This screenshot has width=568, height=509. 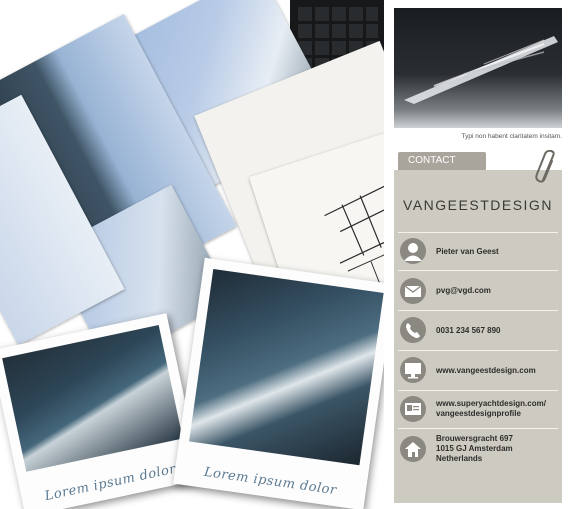 What do you see at coordinates (442, 161) in the screenshot?
I see `contact-tab: CONTACT` at bounding box center [442, 161].